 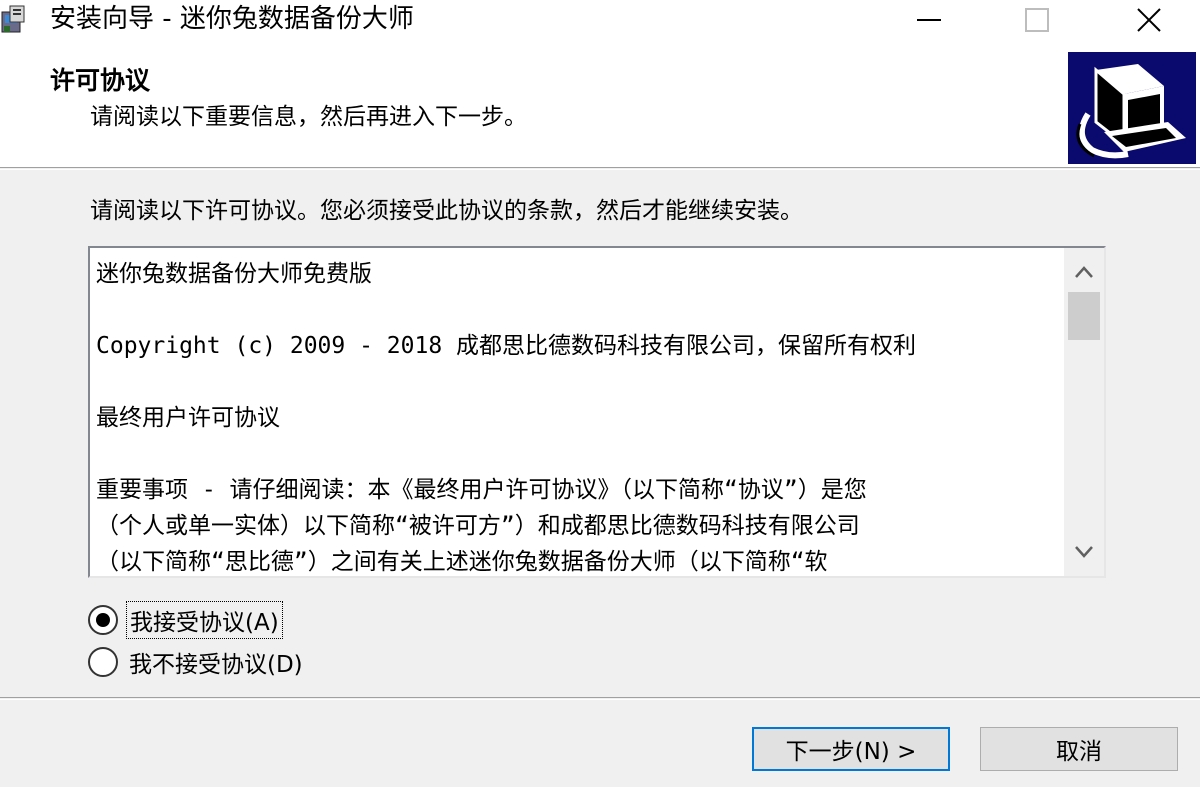 I want to click on chevron-down-icon, so click(x=1084, y=552).